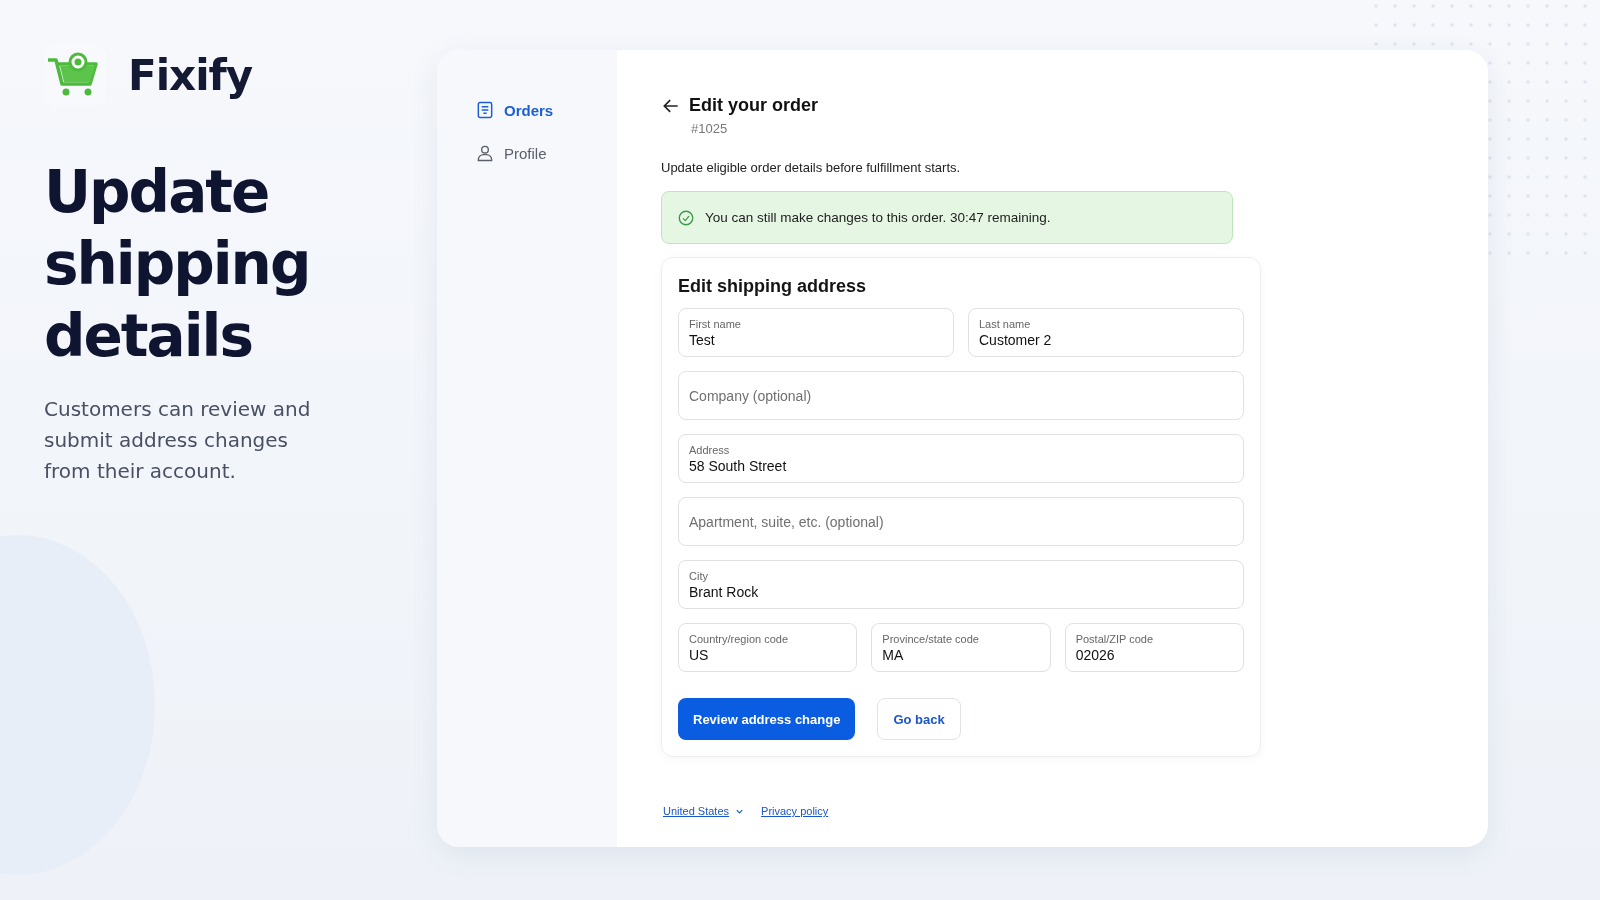 The width and height of the screenshot is (1600, 900). I want to click on text-field: Company (optional), so click(961, 395).